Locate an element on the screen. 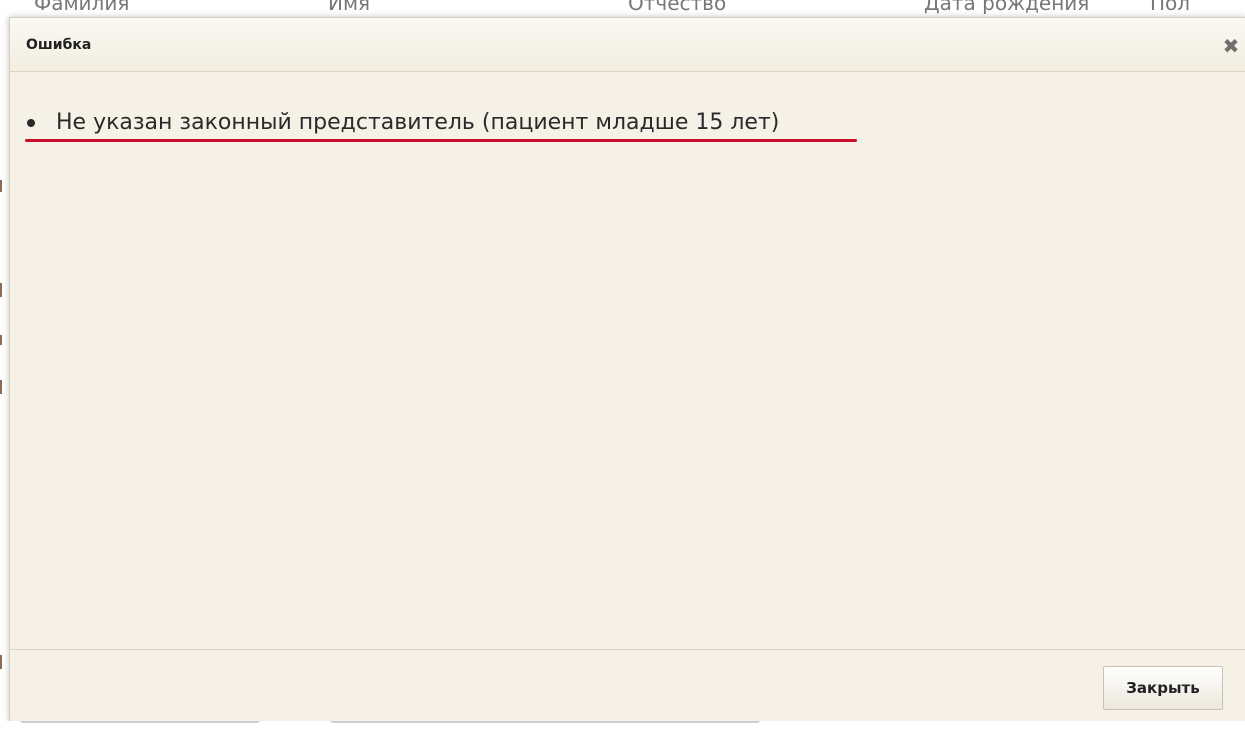 Image resolution: width=1245 pixels, height=731 pixels. background-column-birthdate: Дата рождения is located at coordinates (1007, 7).